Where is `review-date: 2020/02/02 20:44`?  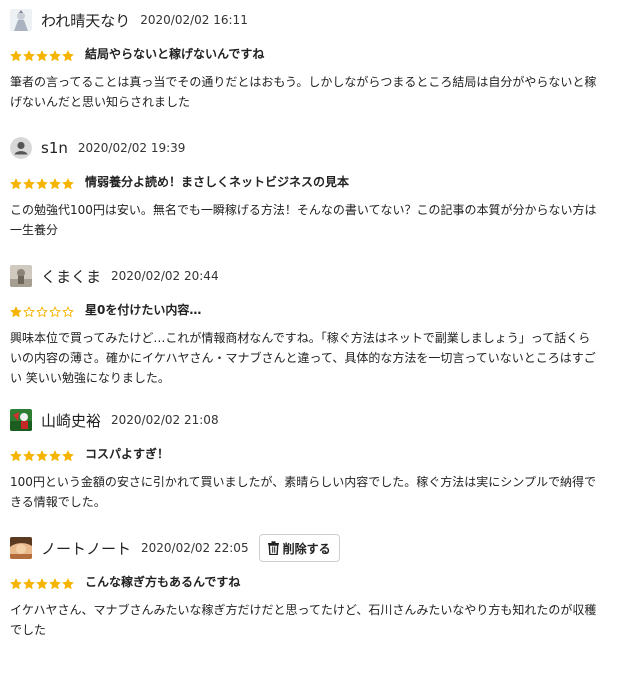
review-date: 2020/02/02 20:44 is located at coordinates (165, 276).